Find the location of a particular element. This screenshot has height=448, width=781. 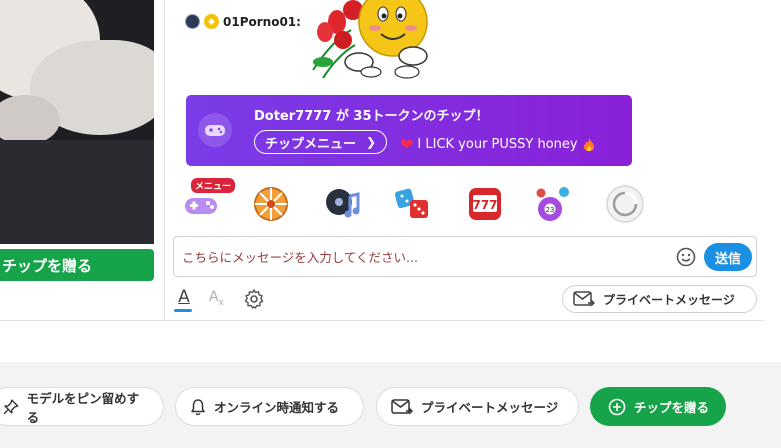

tip-banner-title: Doter7777 が 35トークンのチップ！ is located at coordinates (371, 116).